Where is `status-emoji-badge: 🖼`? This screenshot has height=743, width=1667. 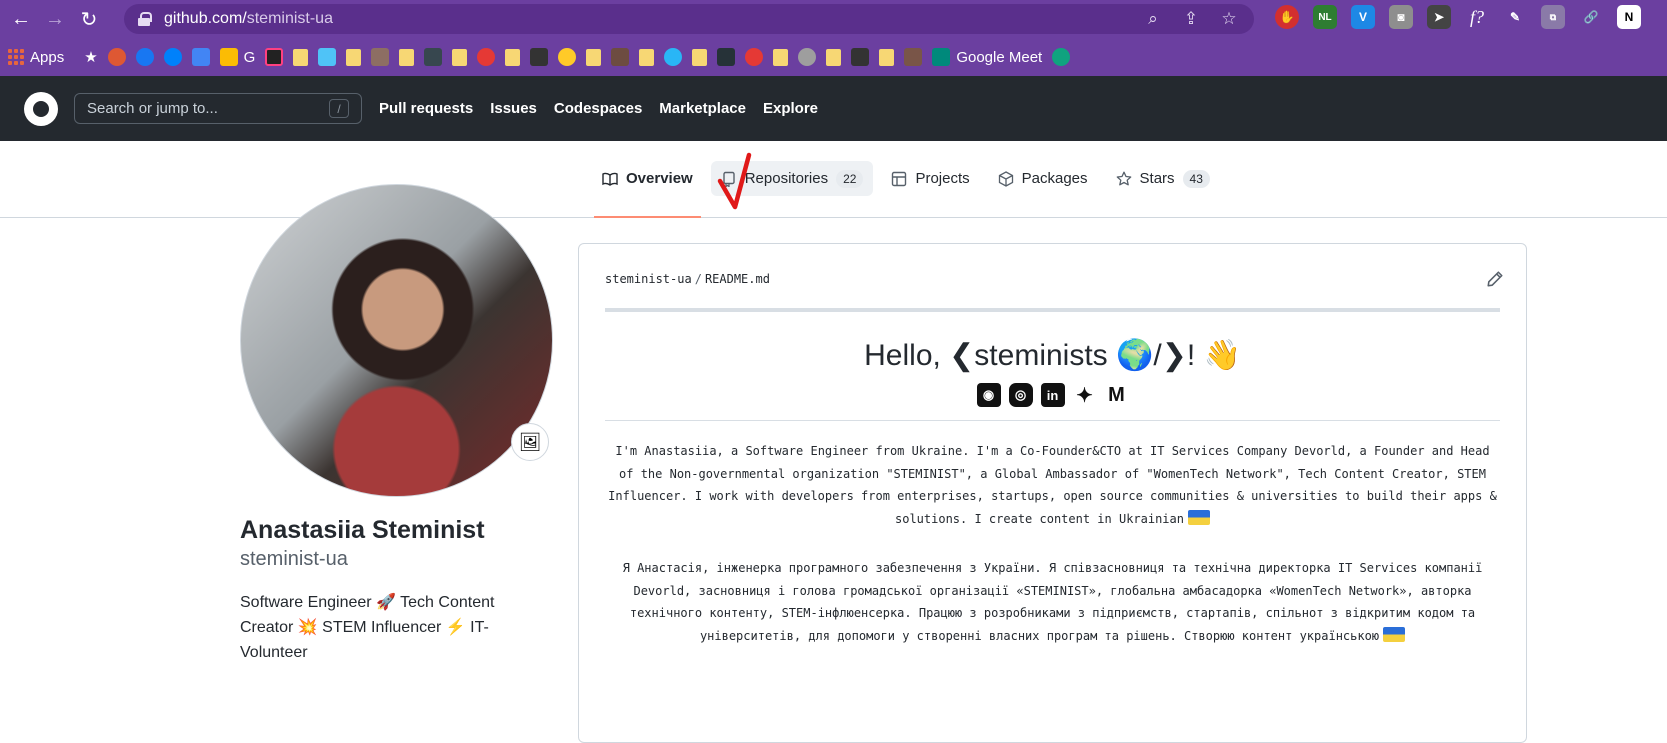
status-emoji-badge: 🖼 is located at coordinates (530, 442).